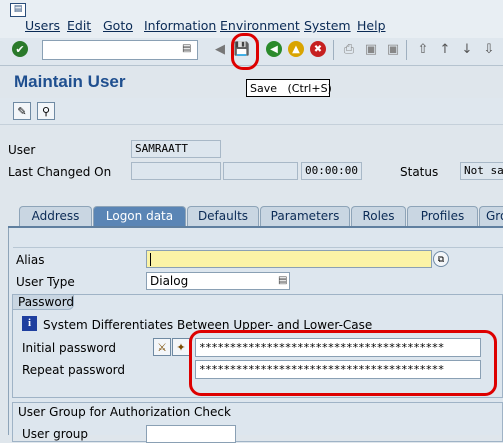 This screenshot has width=503, height=443. What do you see at coordinates (22, 150) in the screenshot?
I see `user-label: User` at bounding box center [22, 150].